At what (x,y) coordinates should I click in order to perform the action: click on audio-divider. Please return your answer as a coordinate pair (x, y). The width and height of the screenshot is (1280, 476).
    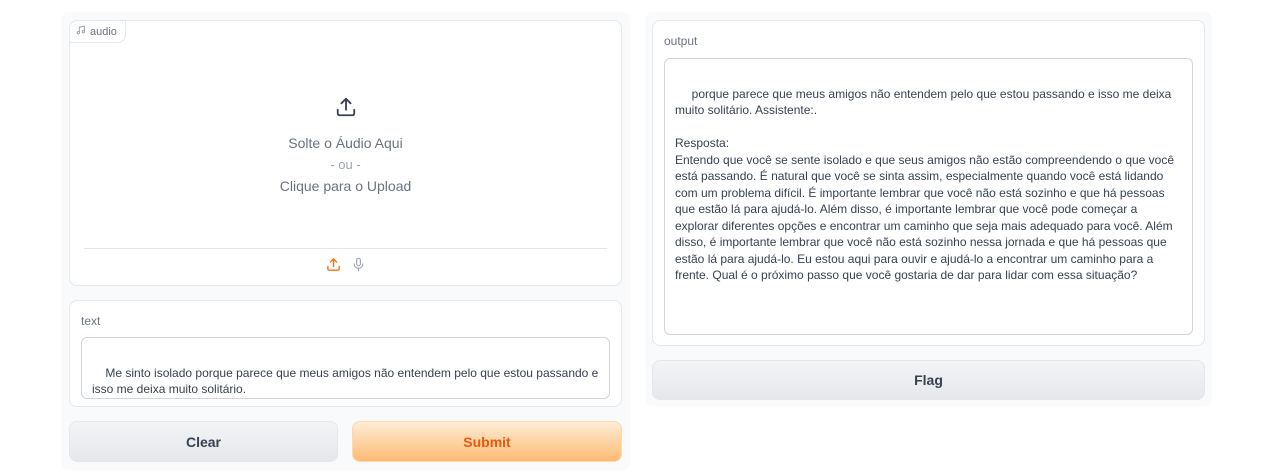
    Looking at the image, I should click on (345, 248).